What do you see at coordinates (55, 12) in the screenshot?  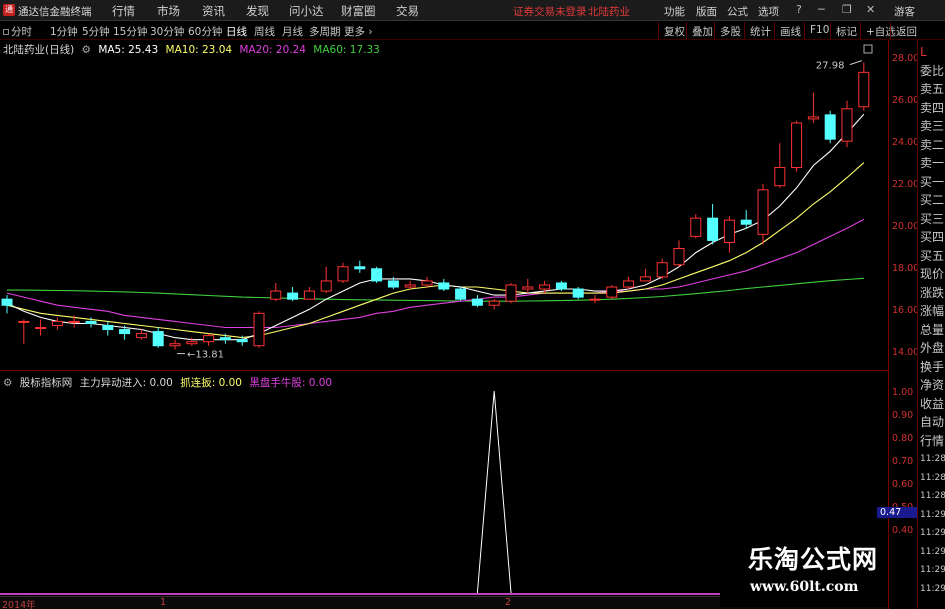 I see `app-name: 通达信金融终端` at bounding box center [55, 12].